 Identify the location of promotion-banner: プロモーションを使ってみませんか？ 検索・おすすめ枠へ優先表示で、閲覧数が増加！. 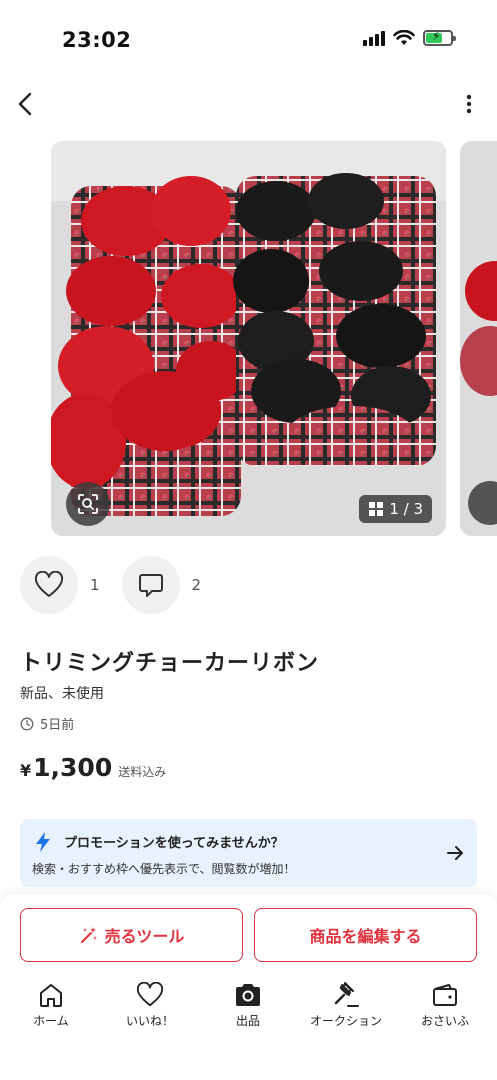
(248, 853).